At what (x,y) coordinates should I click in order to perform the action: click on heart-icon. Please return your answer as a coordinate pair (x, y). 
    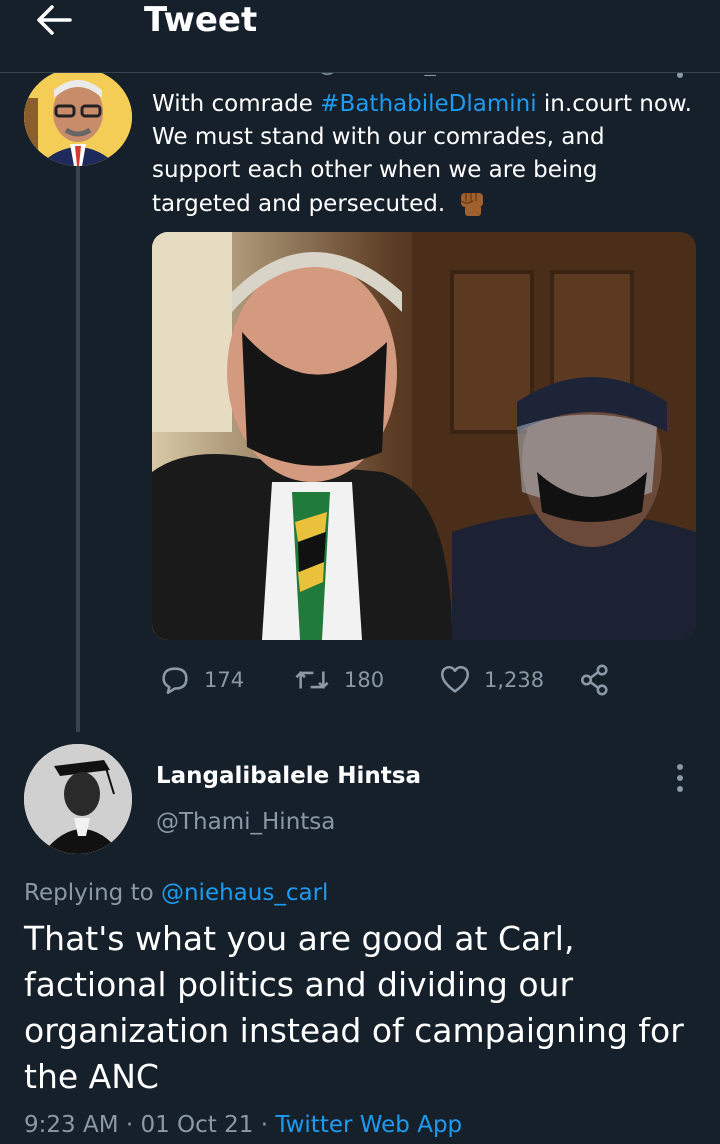
    Looking at the image, I should click on (455, 679).